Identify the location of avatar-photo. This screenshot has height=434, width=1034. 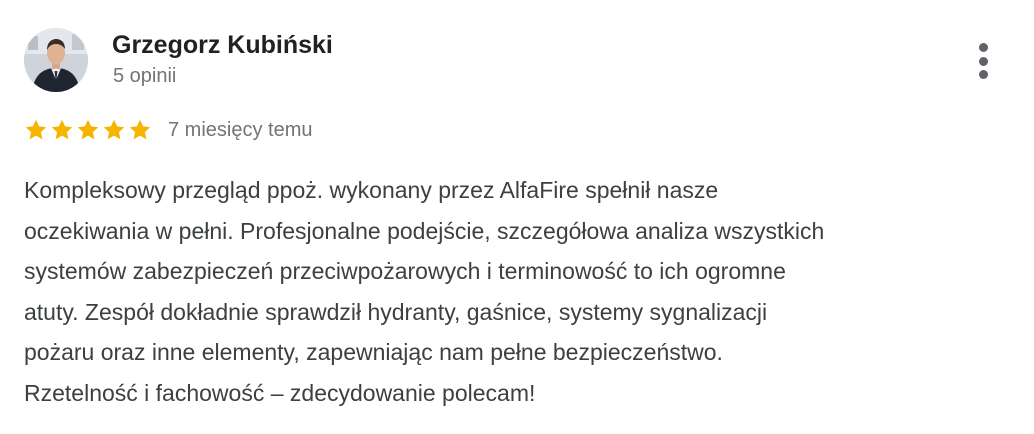
(56, 60).